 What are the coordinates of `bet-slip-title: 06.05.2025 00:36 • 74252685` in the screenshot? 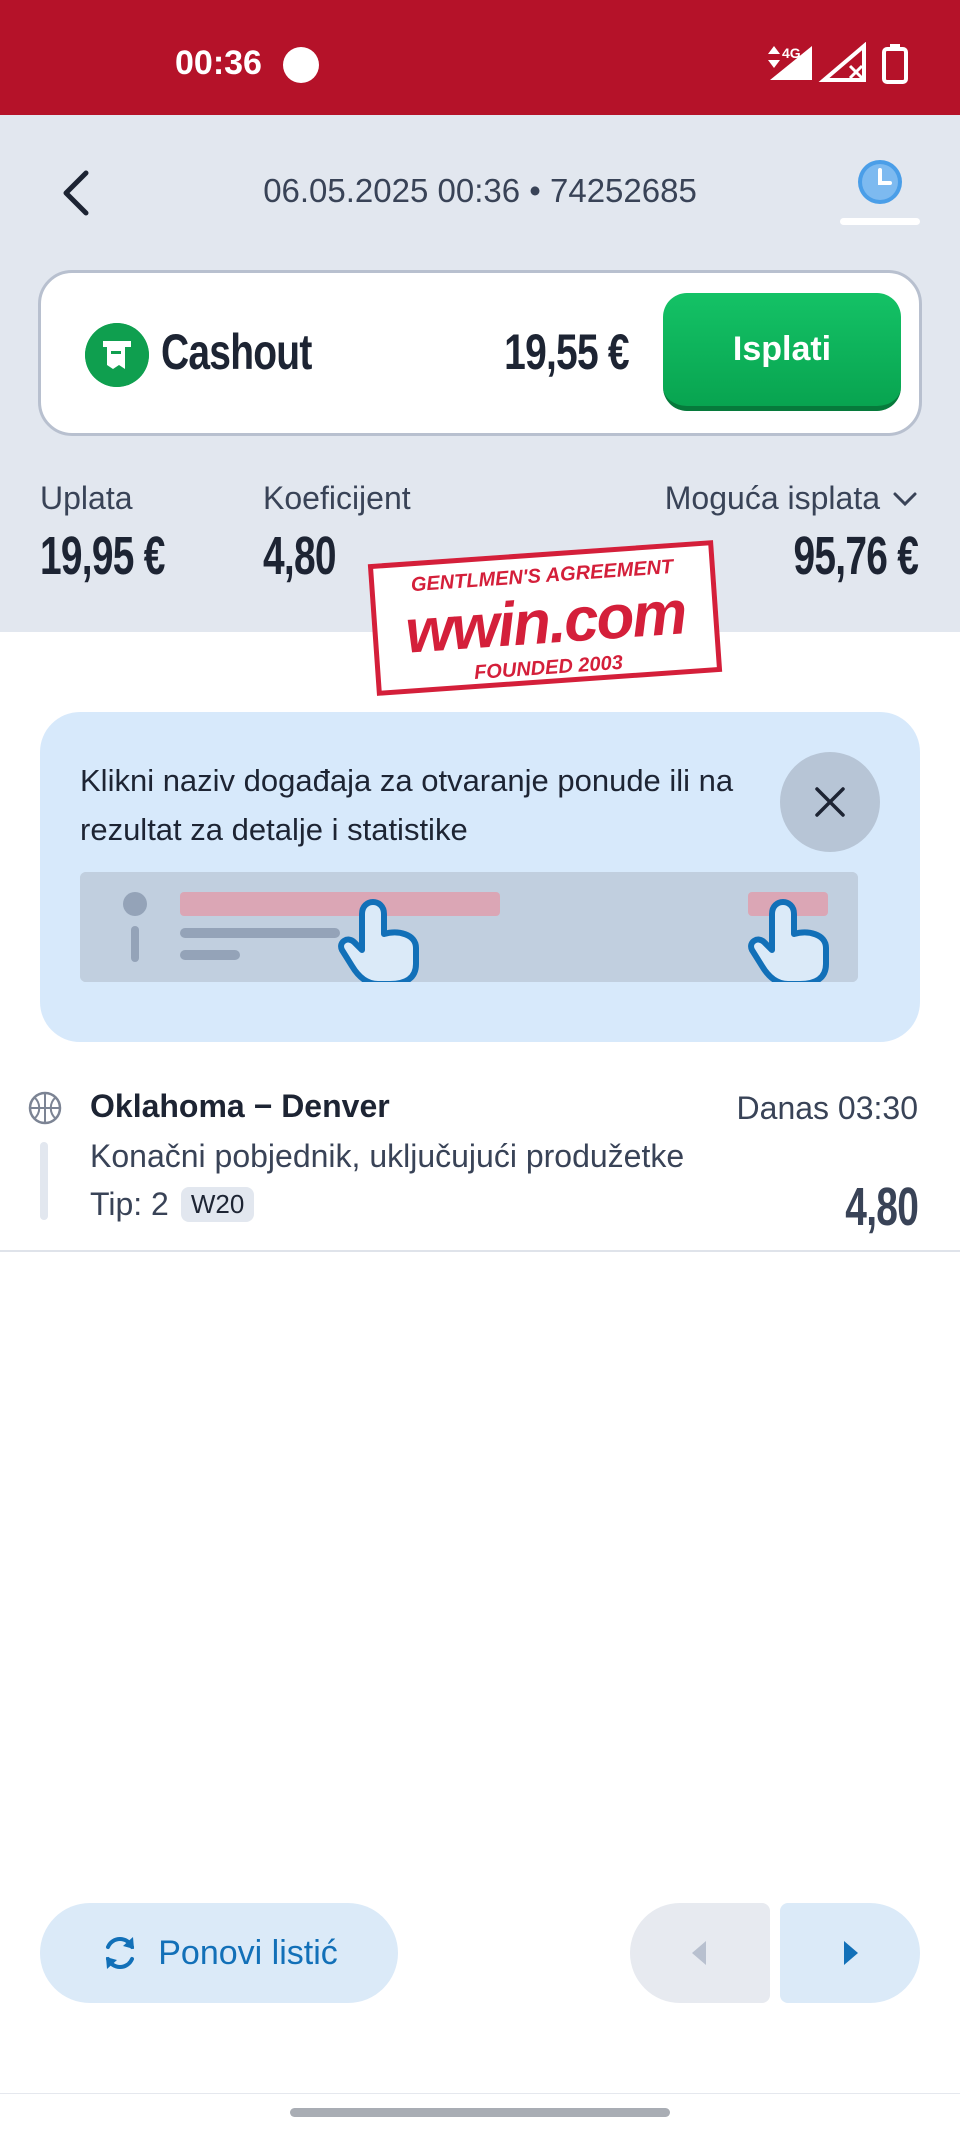 It's located at (480, 190).